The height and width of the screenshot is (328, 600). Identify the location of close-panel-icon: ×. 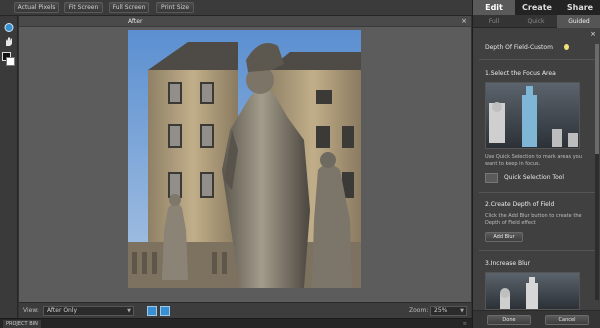
(593, 34).